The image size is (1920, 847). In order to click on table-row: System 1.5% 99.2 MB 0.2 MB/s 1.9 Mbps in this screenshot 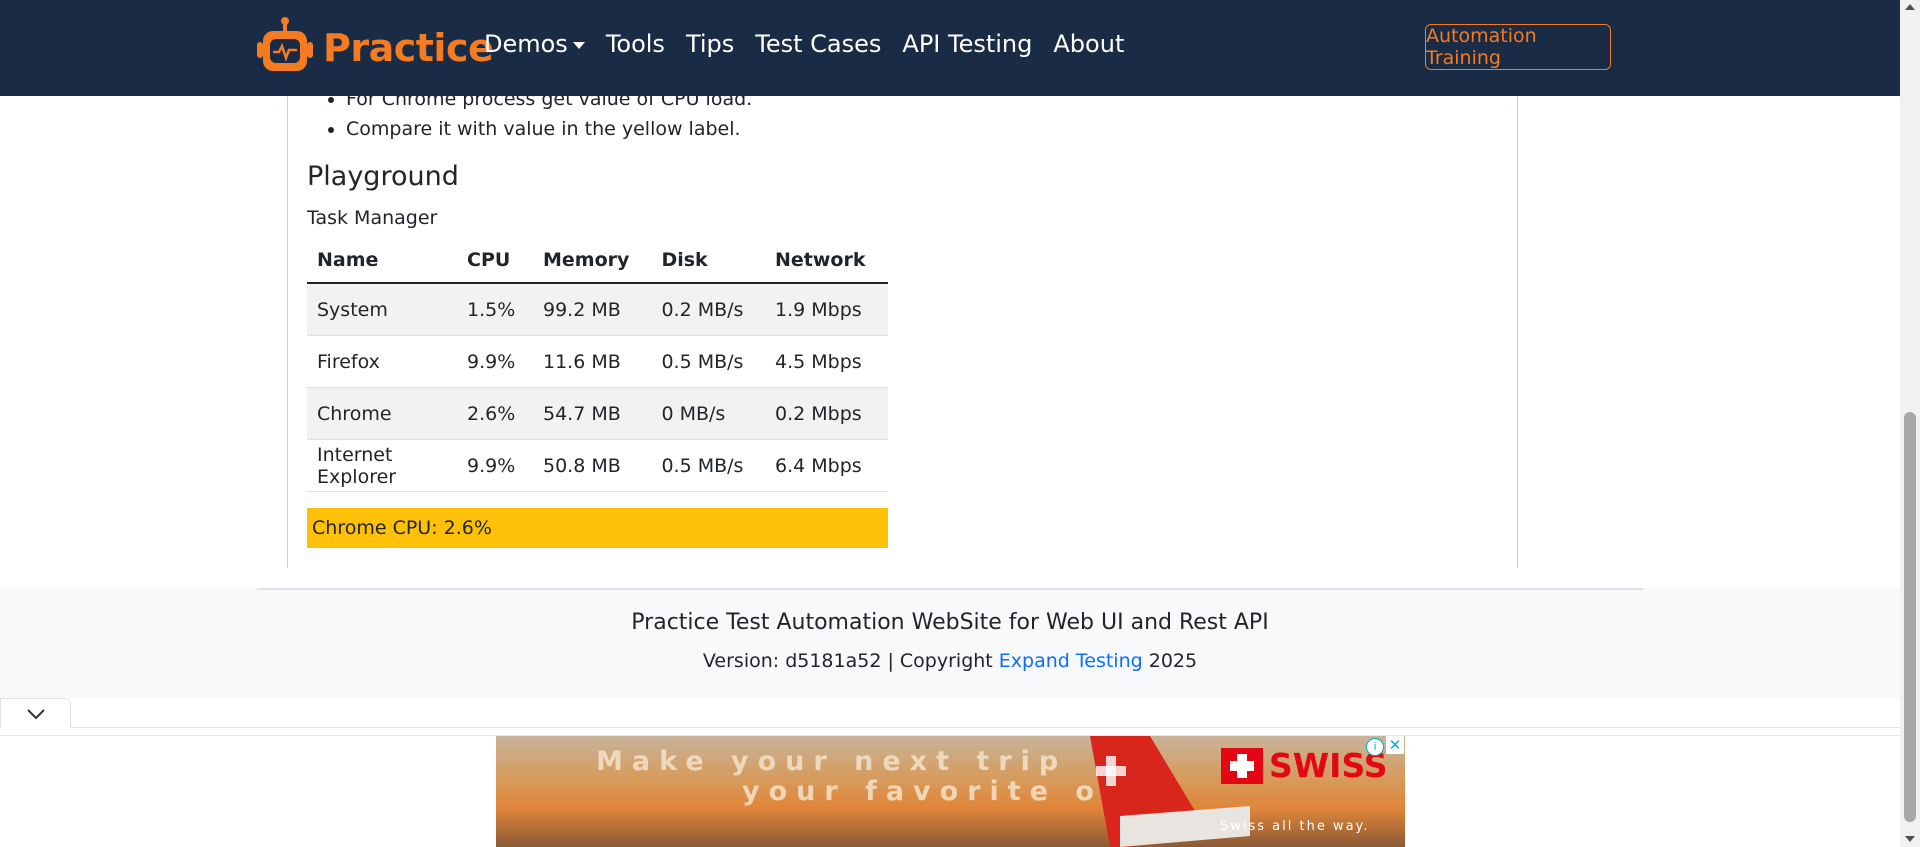, I will do `click(597, 309)`.